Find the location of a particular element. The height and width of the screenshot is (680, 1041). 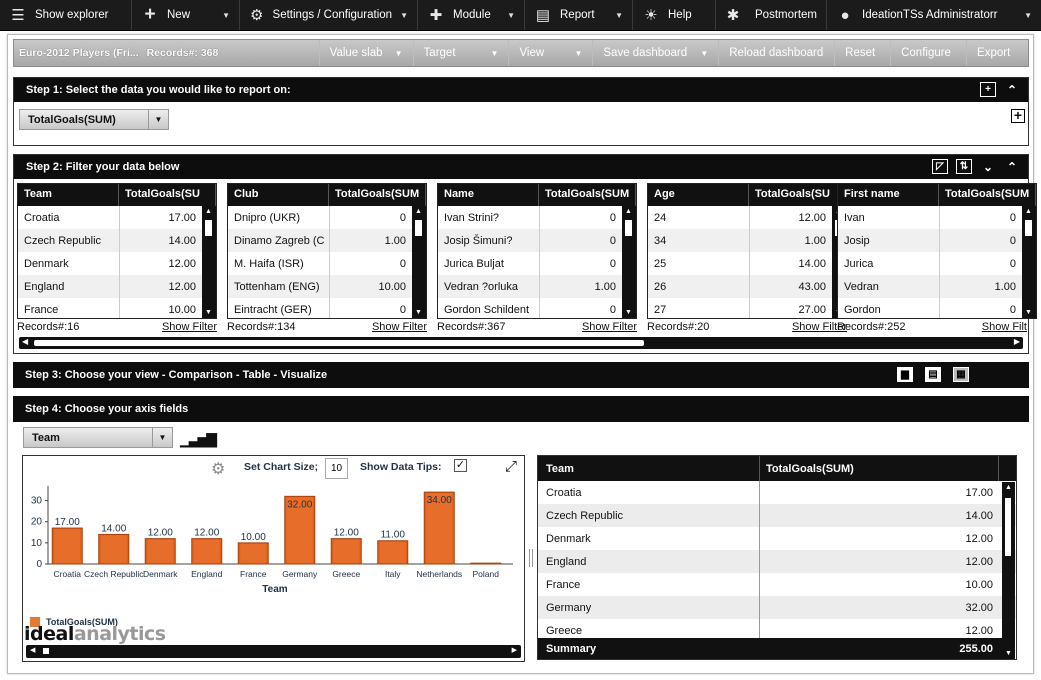

show-data-tips-checkbox: ✓ is located at coordinates (460, 465).